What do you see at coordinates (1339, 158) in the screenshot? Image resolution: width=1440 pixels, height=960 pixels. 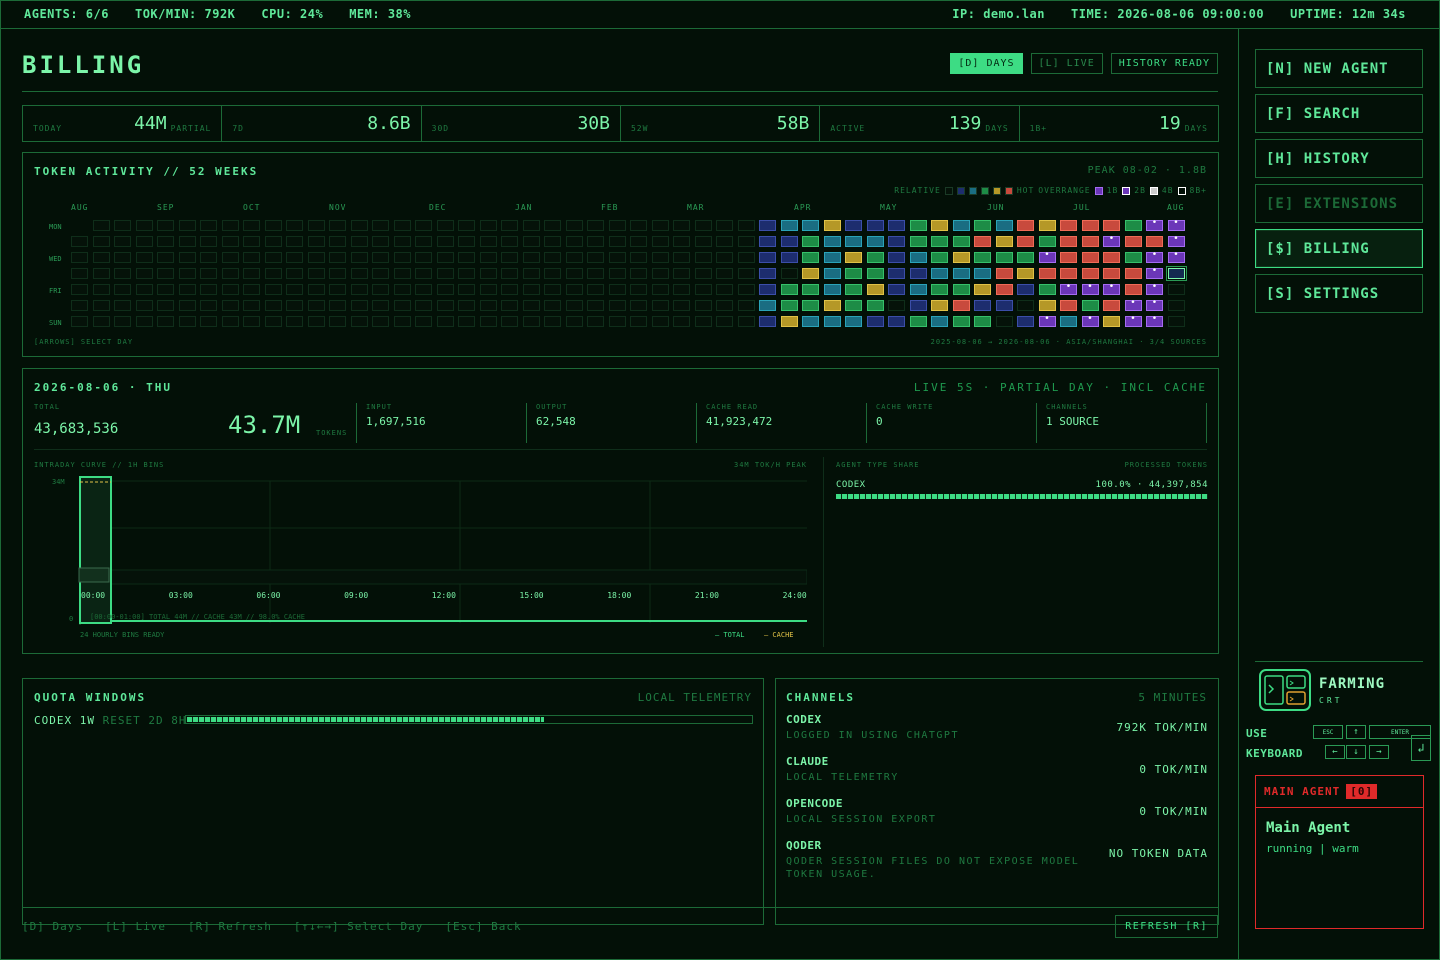 I see `sidebar-item-history: [H] HISTORY` at bounding box center [1339, 158].